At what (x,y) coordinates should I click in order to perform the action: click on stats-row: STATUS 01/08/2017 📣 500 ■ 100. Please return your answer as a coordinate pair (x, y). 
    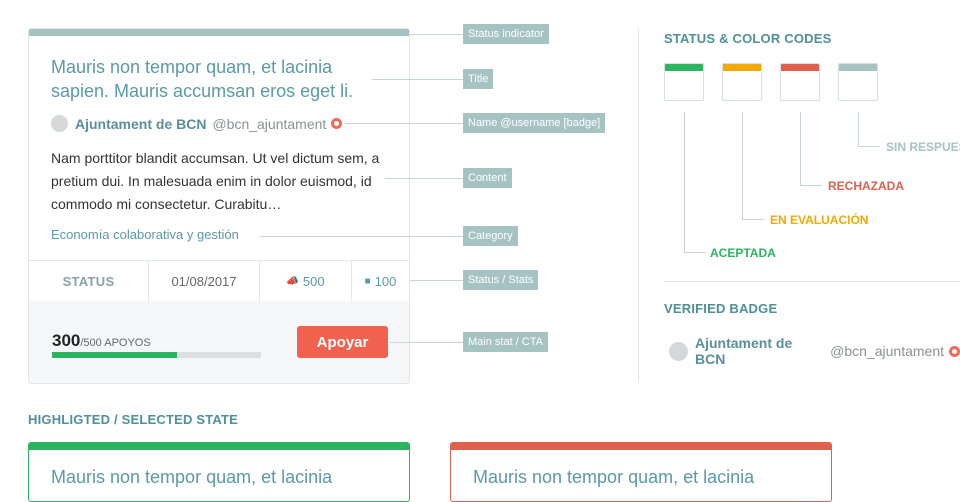
    Looking at the image, I should click on (219, 281).